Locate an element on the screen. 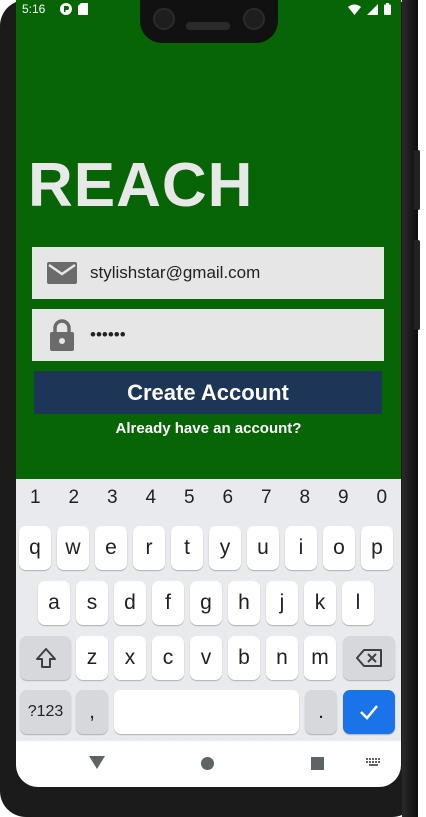 The height and width of the screenshot is (817, 426). key-1: 1 is located at coordinates (35, 498).